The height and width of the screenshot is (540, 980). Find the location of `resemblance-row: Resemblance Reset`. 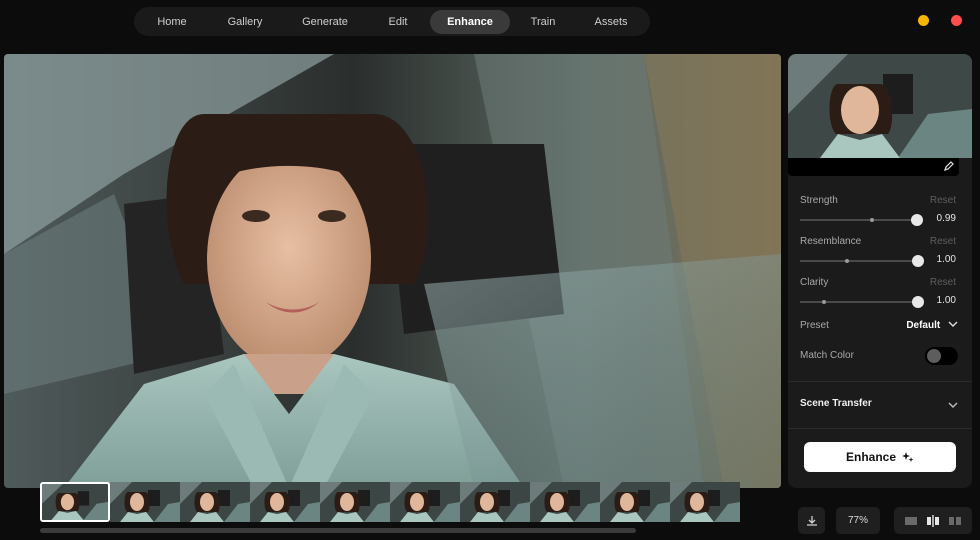

resemblance-row: Resemblance Reset is located at coordinates (878, 243).